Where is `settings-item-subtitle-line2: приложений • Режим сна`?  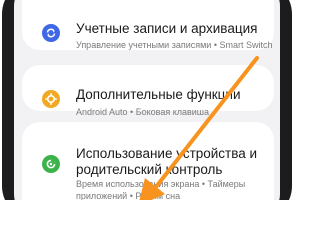
settings-item-subtitle-line2: приложений • Режим сна is located at coordinates (128, 195).